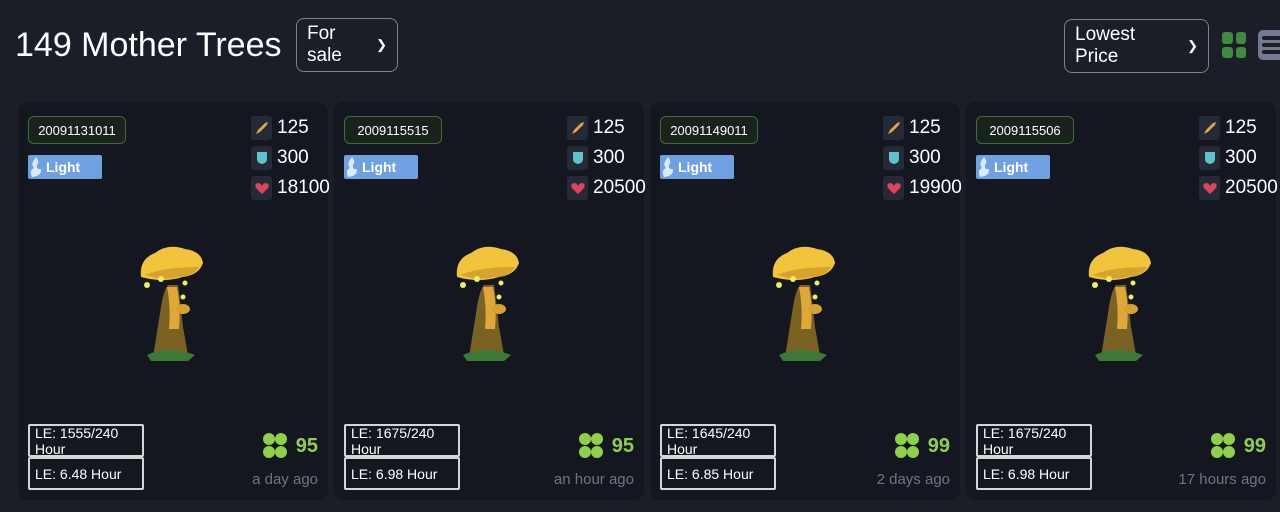 The width and height of the screenshot is (1280, 512). I want to click on le-rate: LE: 1555/240 Hour, so click(86, 440).